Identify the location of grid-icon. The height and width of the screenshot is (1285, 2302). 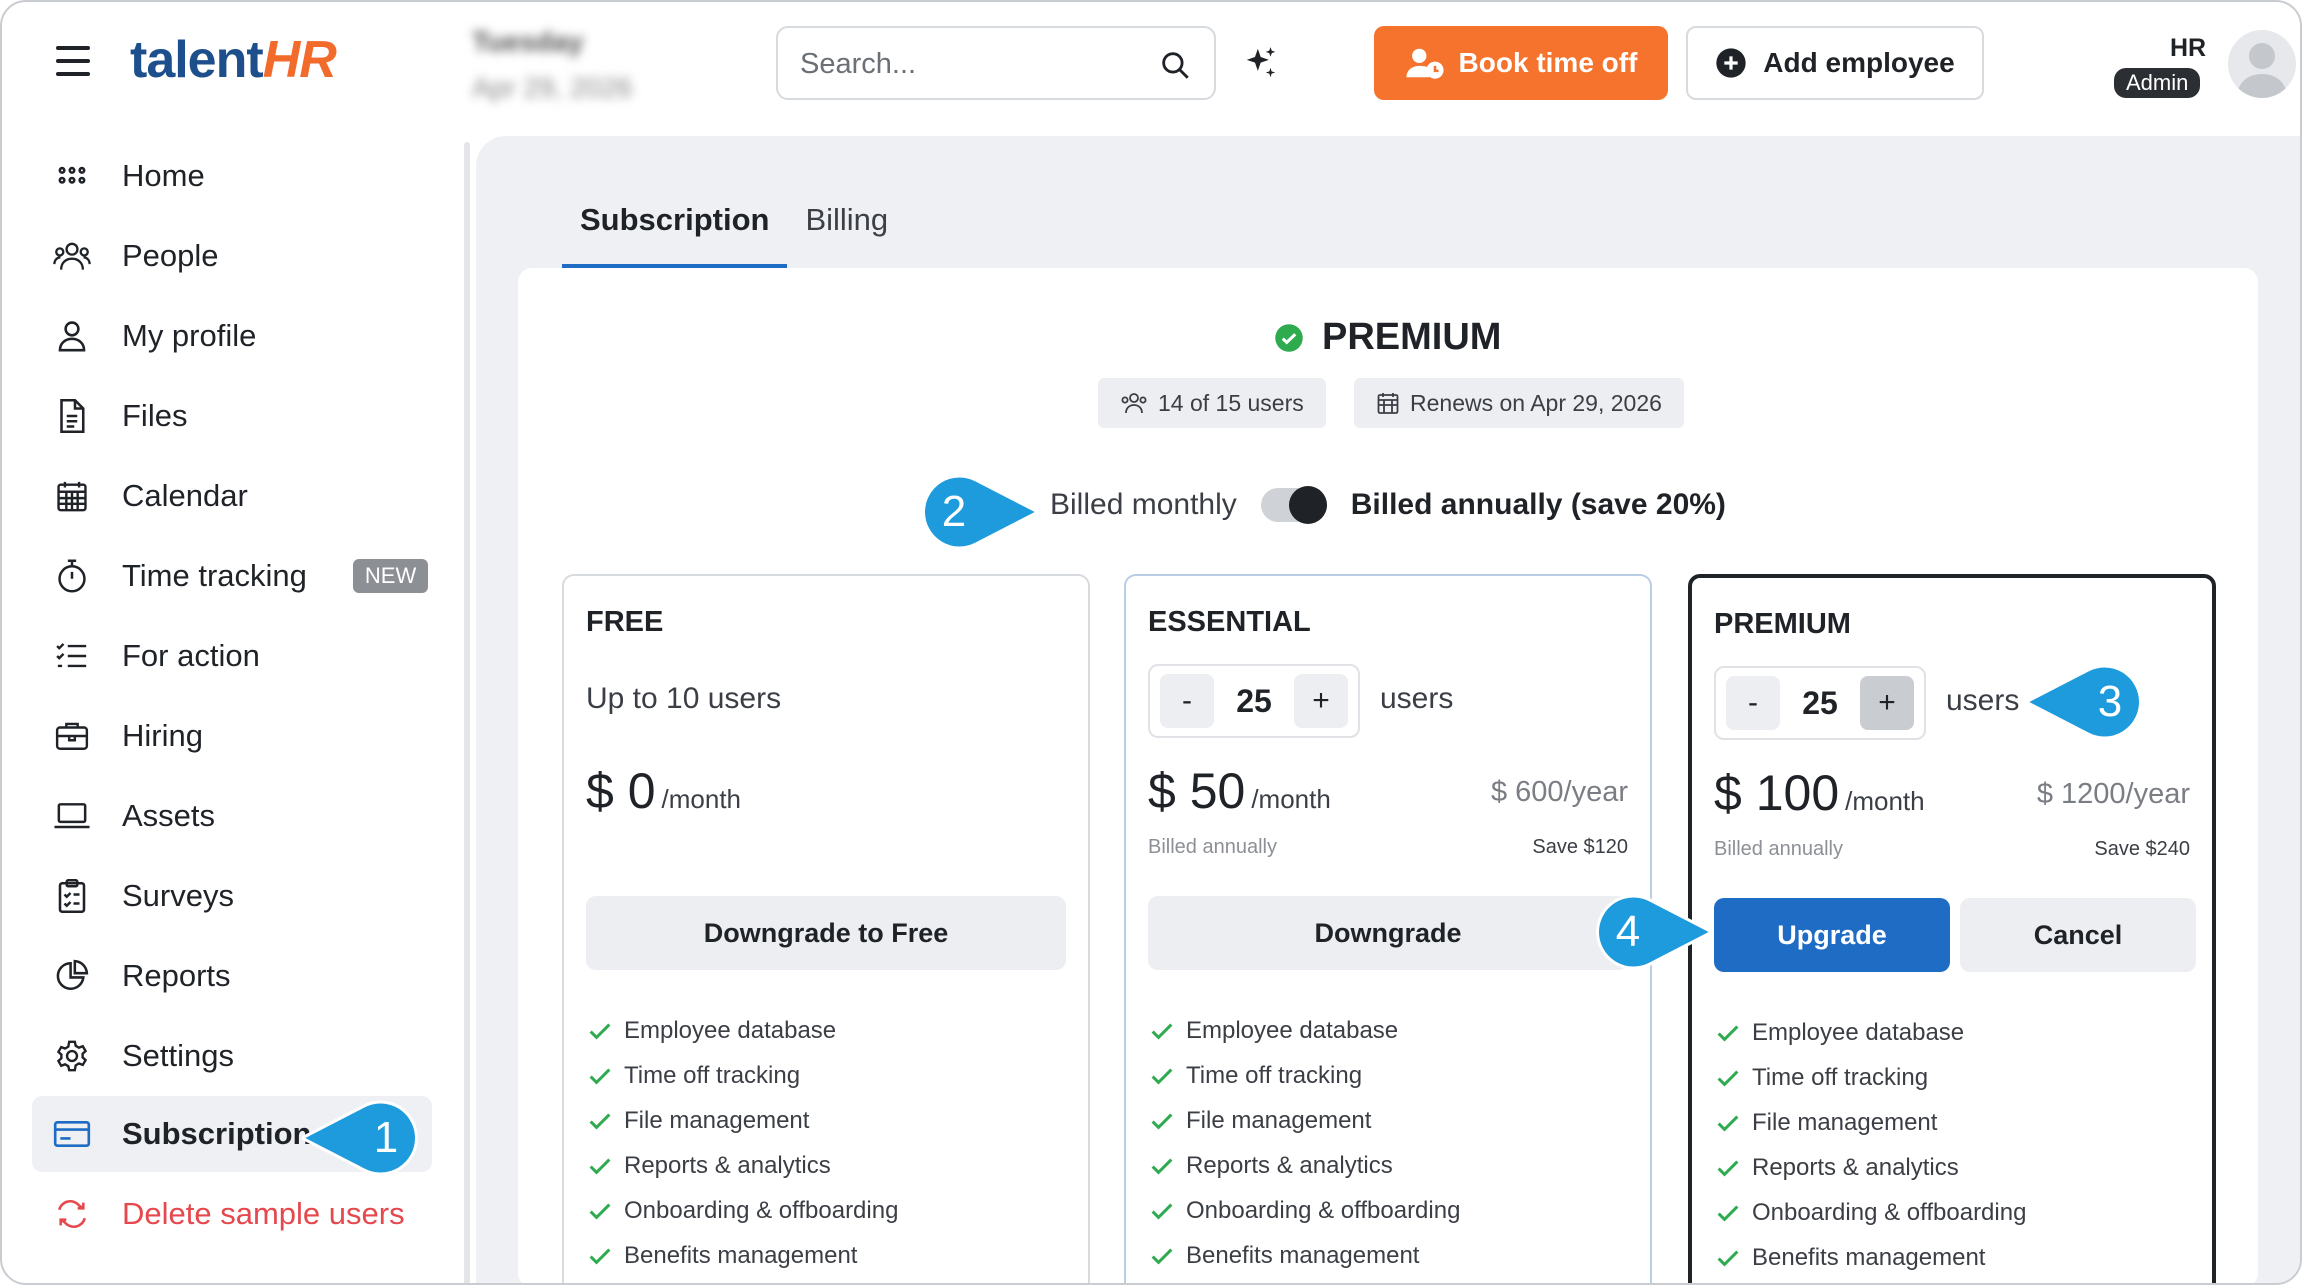
(72, 176).